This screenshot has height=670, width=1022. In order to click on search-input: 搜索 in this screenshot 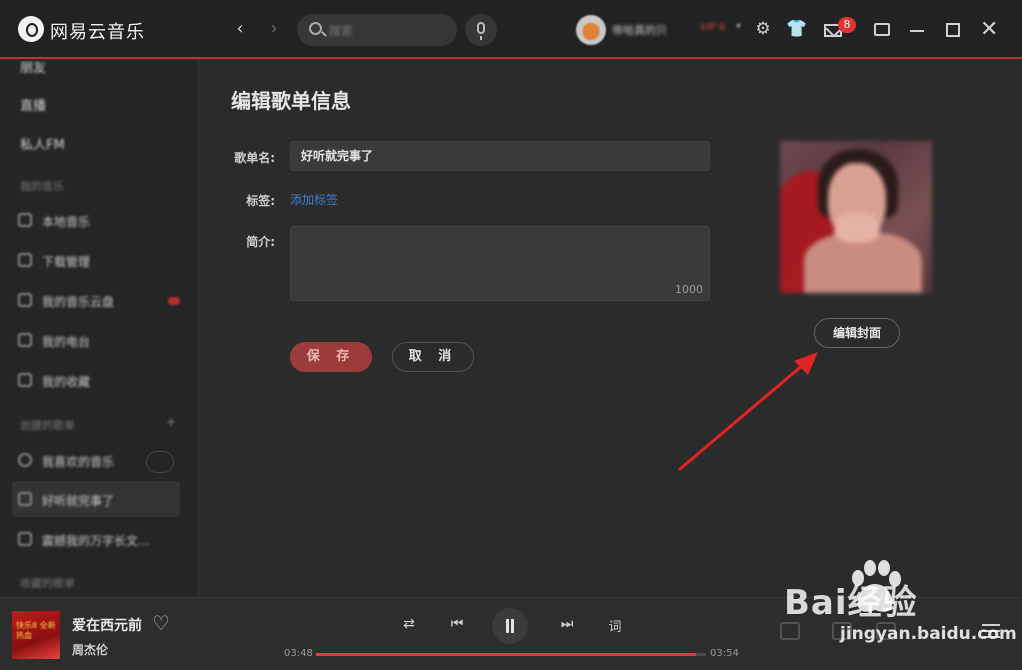, I will do `click(377, 30)`.